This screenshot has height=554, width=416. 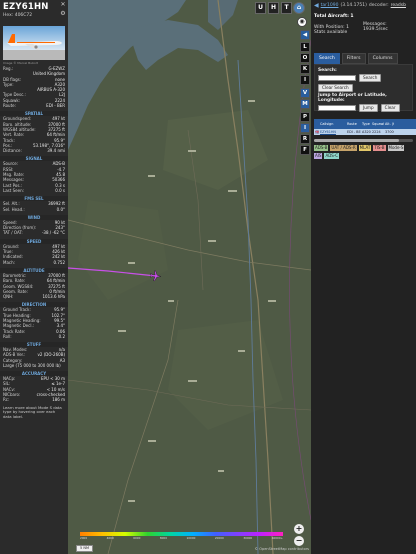 What do you see at coordinates (305, 128) in the screenshot?
I see `map-button-i2: I` at bounding box center [305, 128].